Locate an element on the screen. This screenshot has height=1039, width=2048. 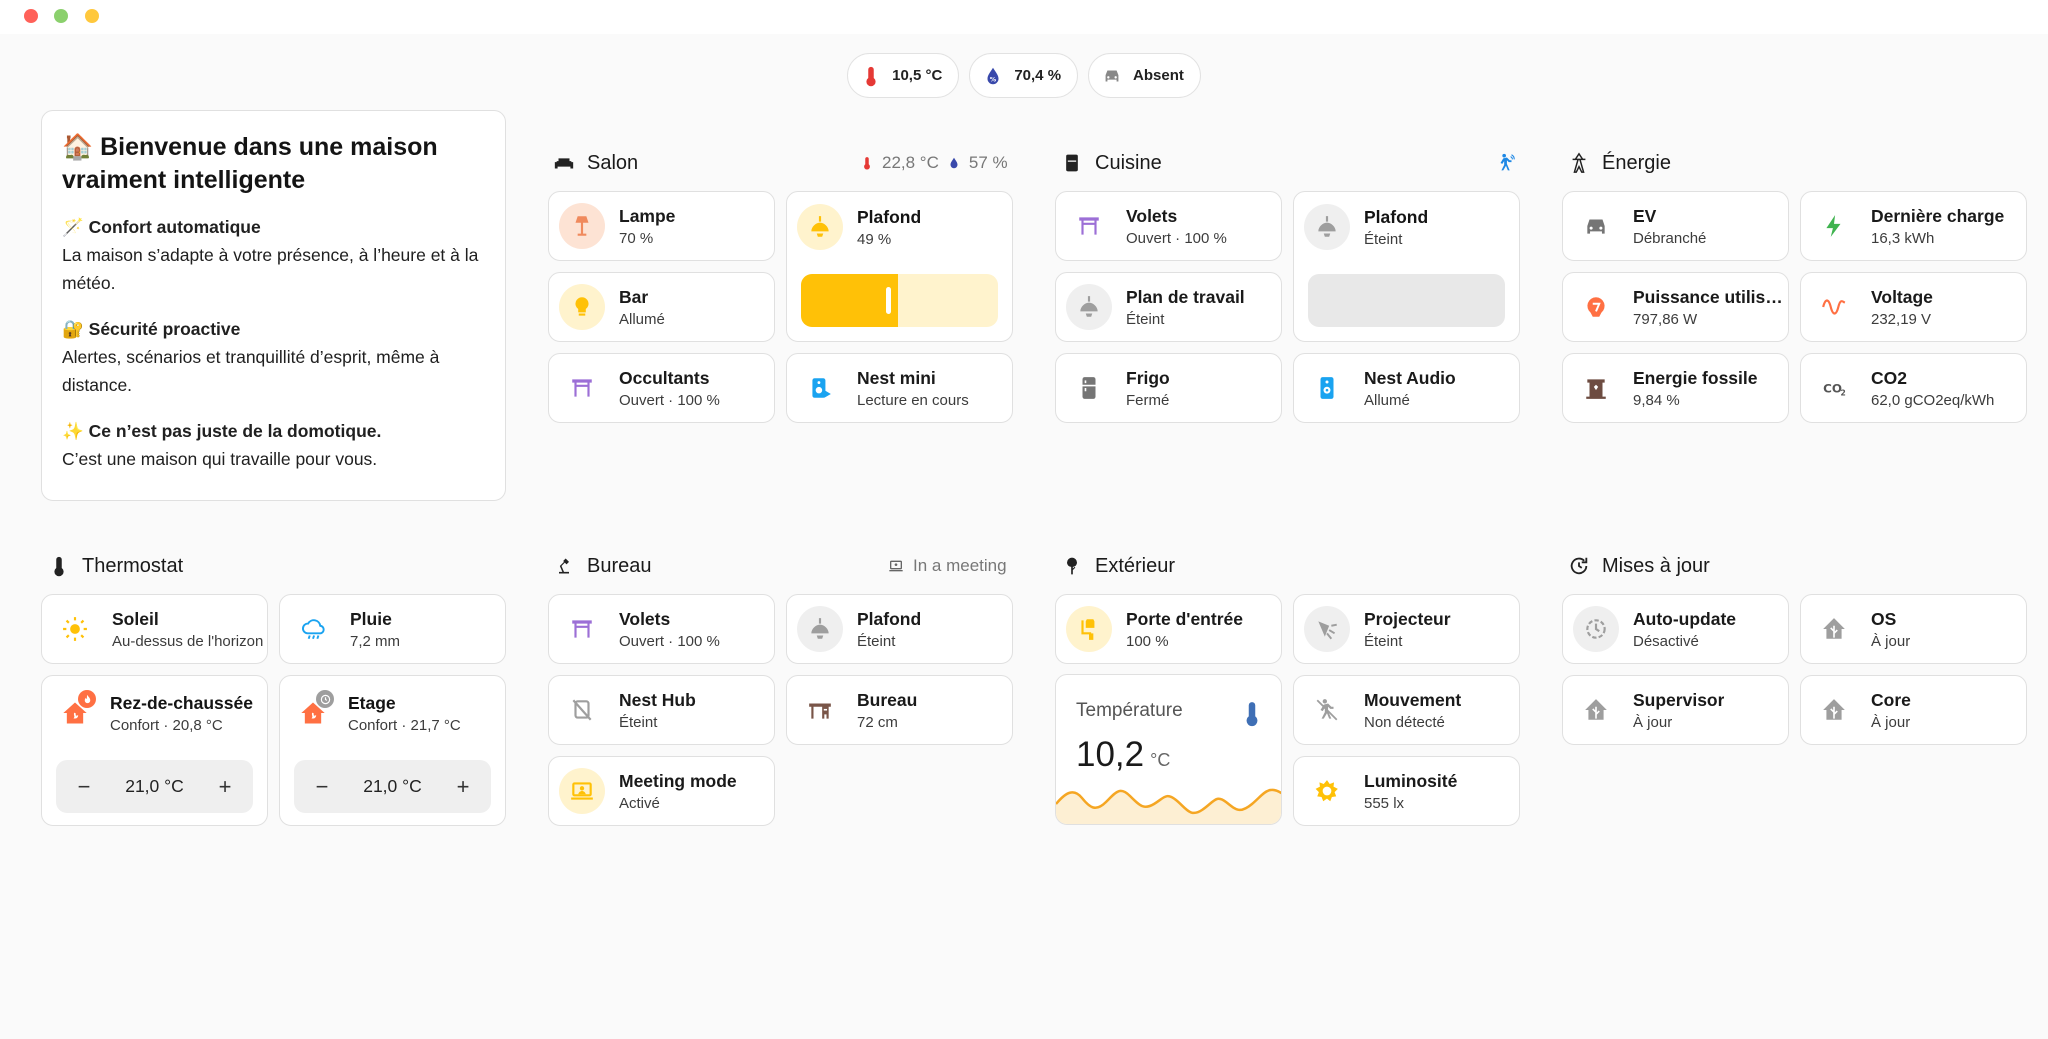
laptop-icon is located at coordinates (896, 566).